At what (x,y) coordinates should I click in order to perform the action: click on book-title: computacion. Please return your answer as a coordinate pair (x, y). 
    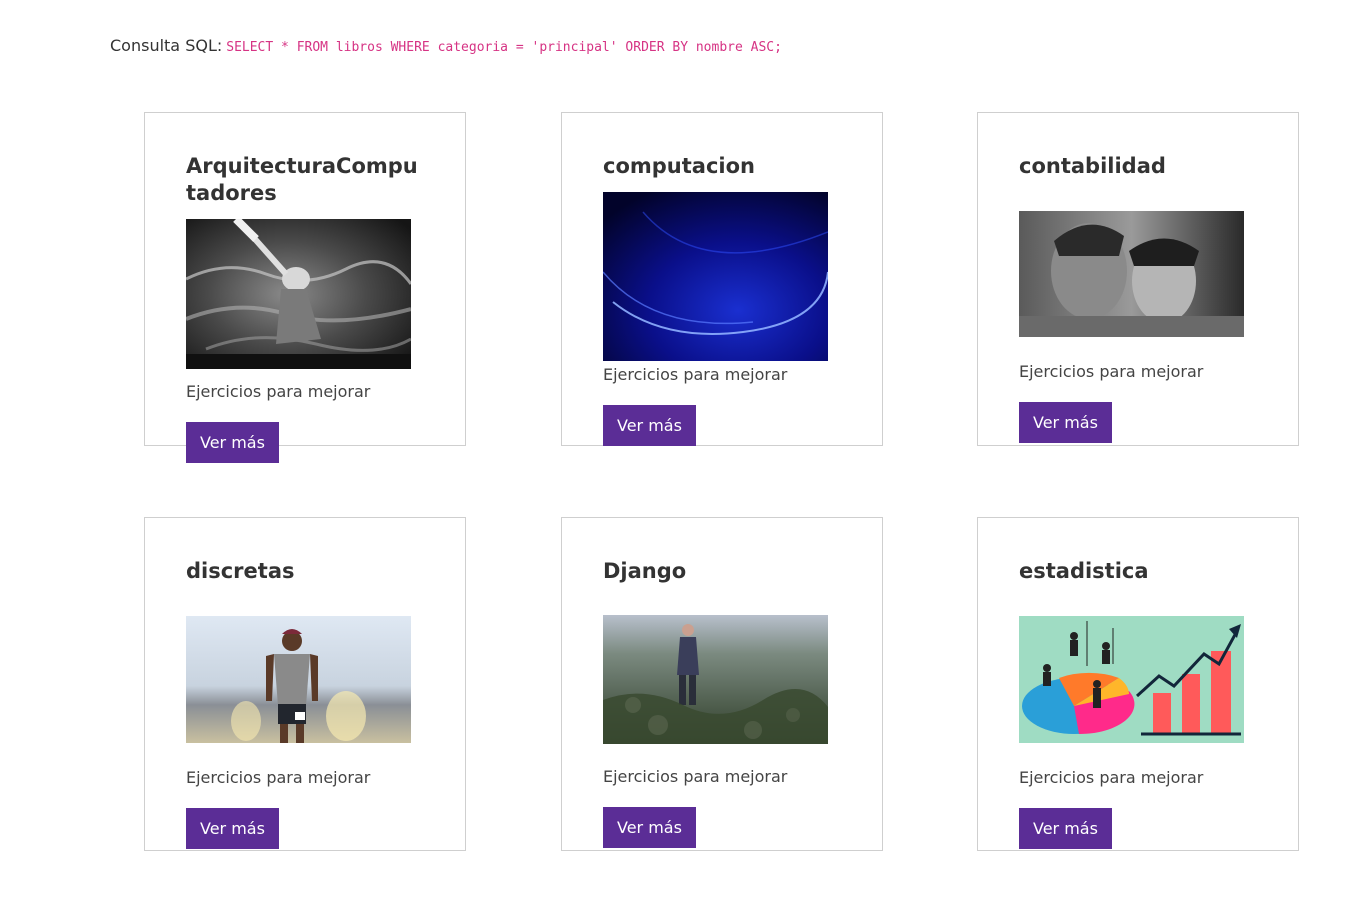
    Looking at the image, I should click on (679, 166).